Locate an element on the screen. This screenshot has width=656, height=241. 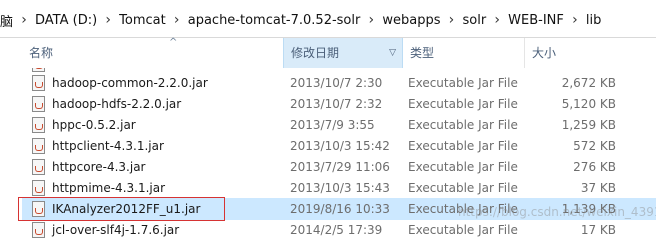
file-size: 17 KB is located at coordinates (598, 230).